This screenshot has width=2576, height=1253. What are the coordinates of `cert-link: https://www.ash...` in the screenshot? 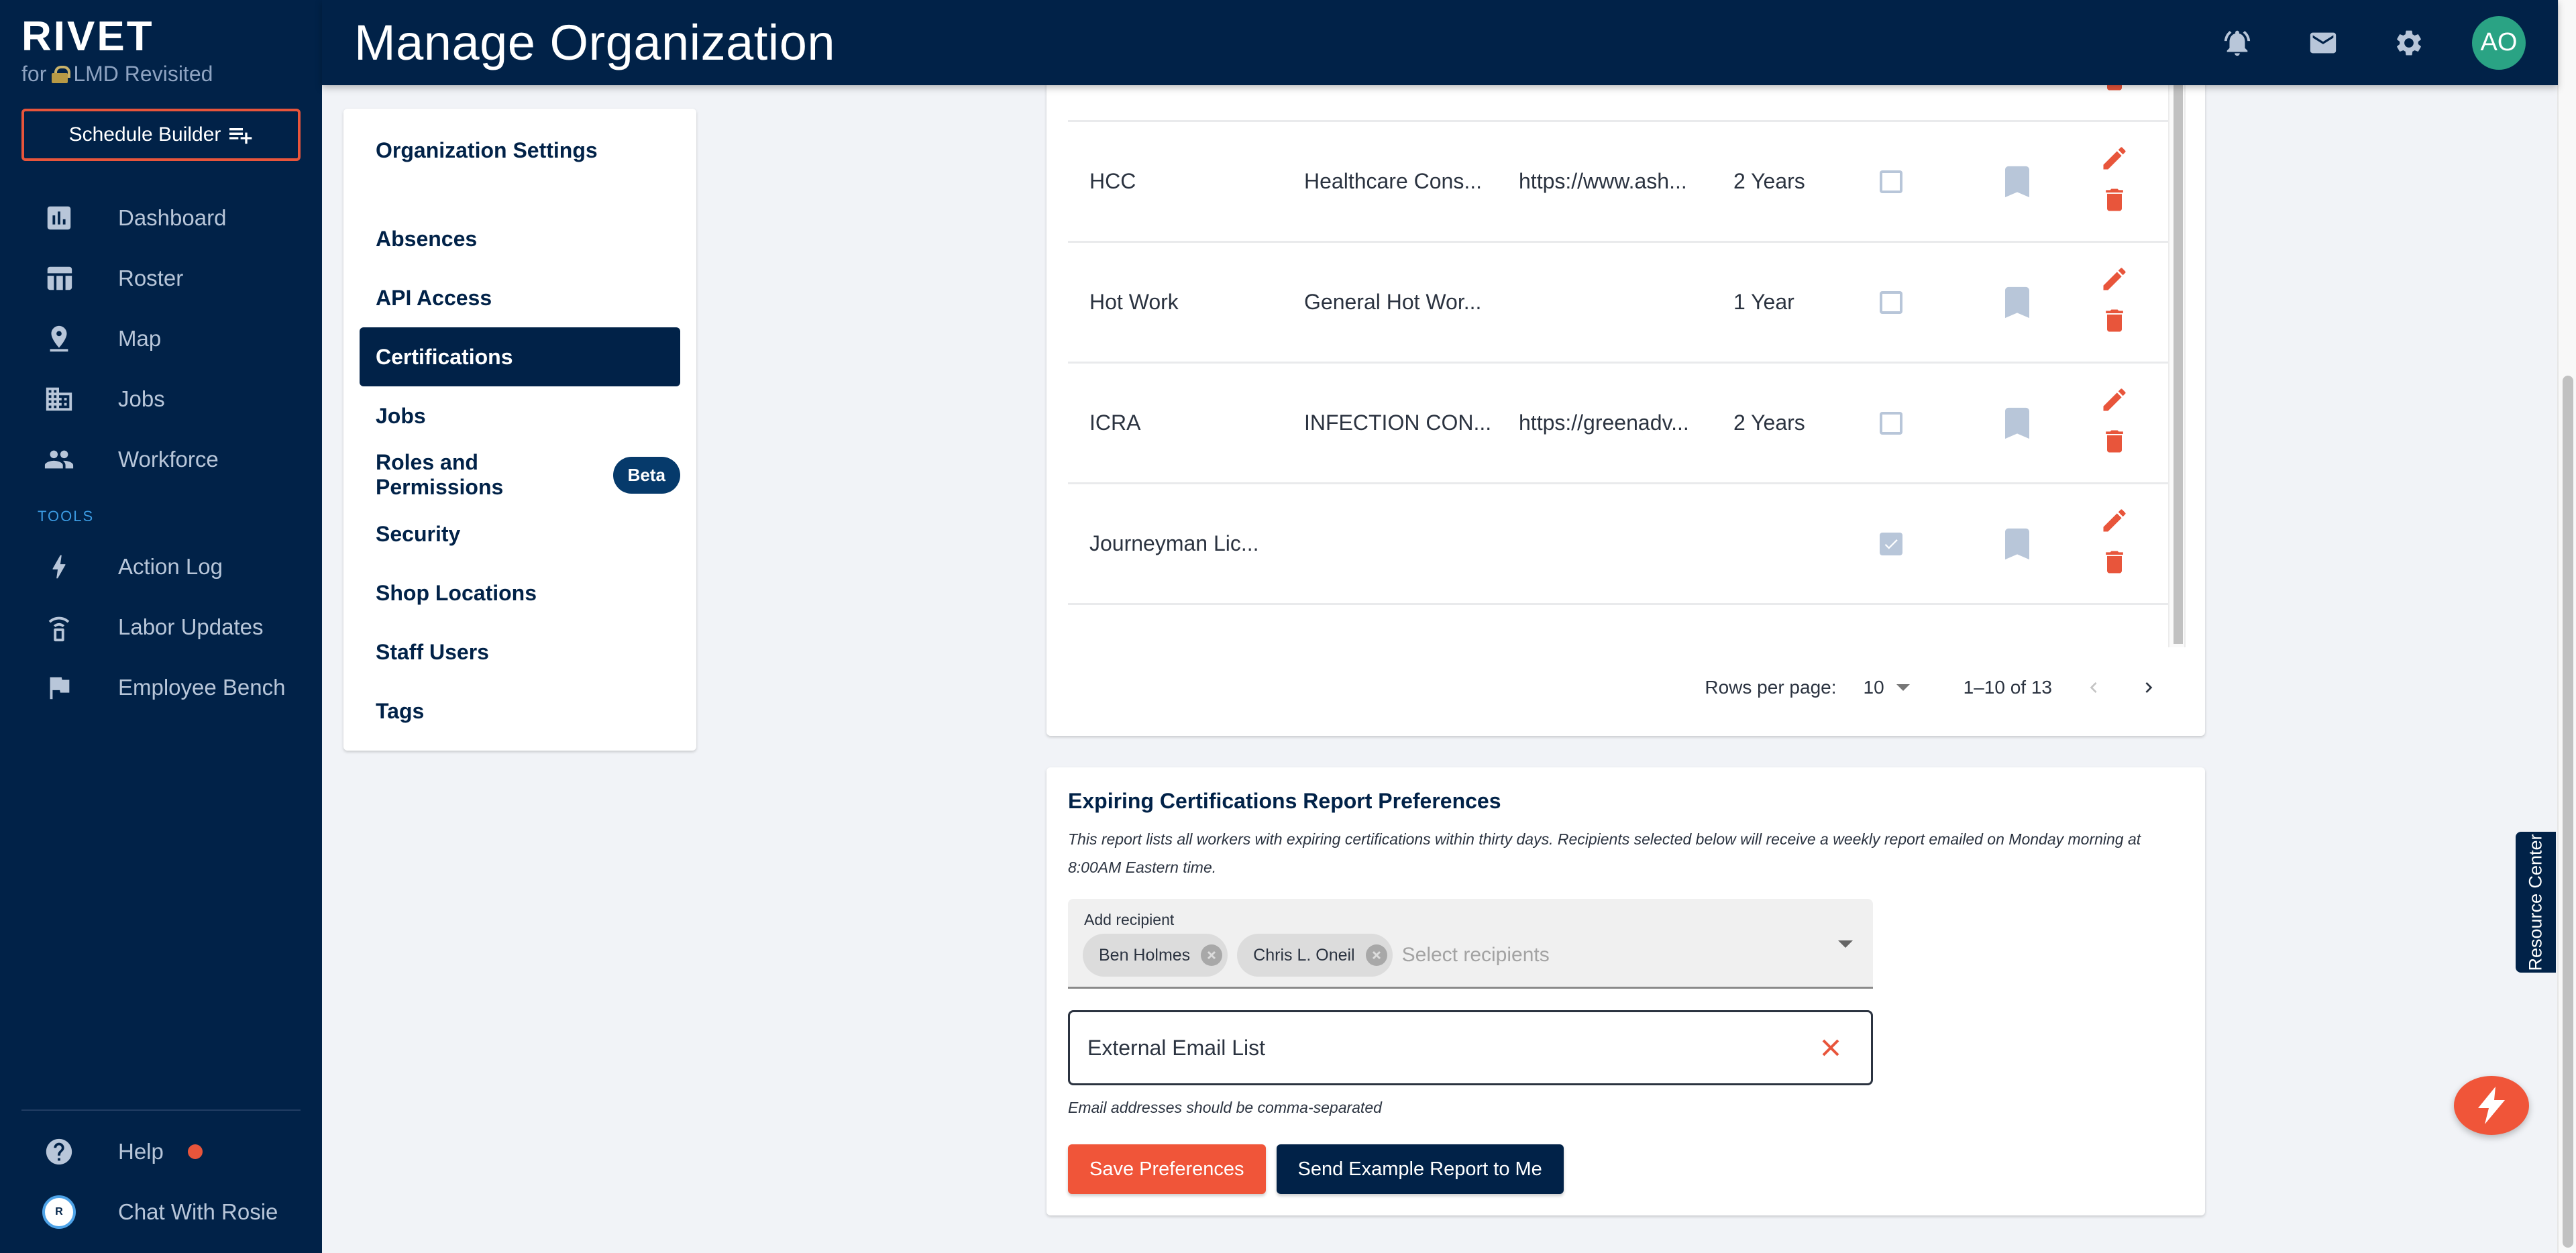 It's located at (1616, 181).